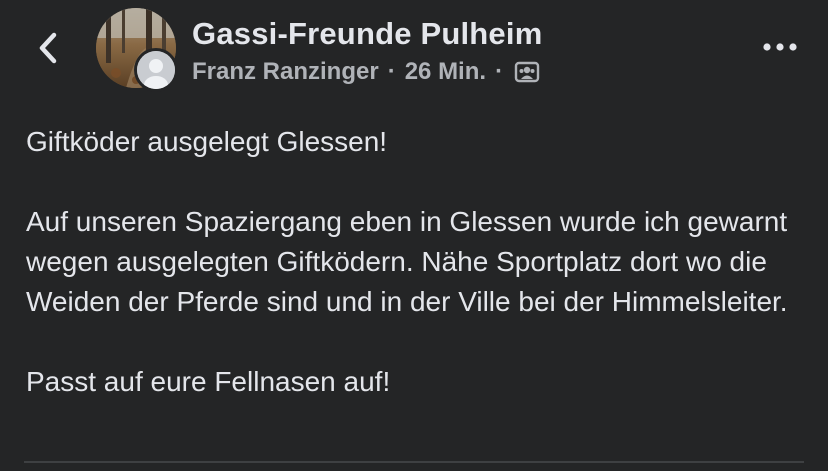 The image size is (828, 471). I want to click on more-horizontal-icon, so click(780, 47).